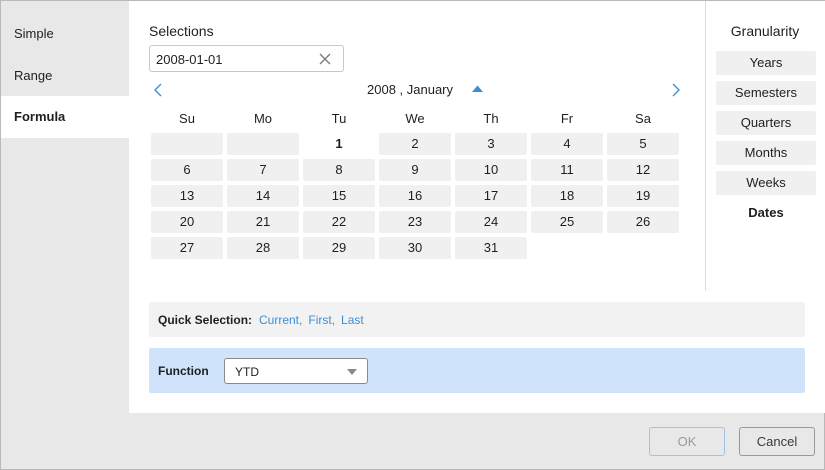 This screenshot has width=825, height=470. I want to click on granularity-months-button: Months, so click(766, 153).